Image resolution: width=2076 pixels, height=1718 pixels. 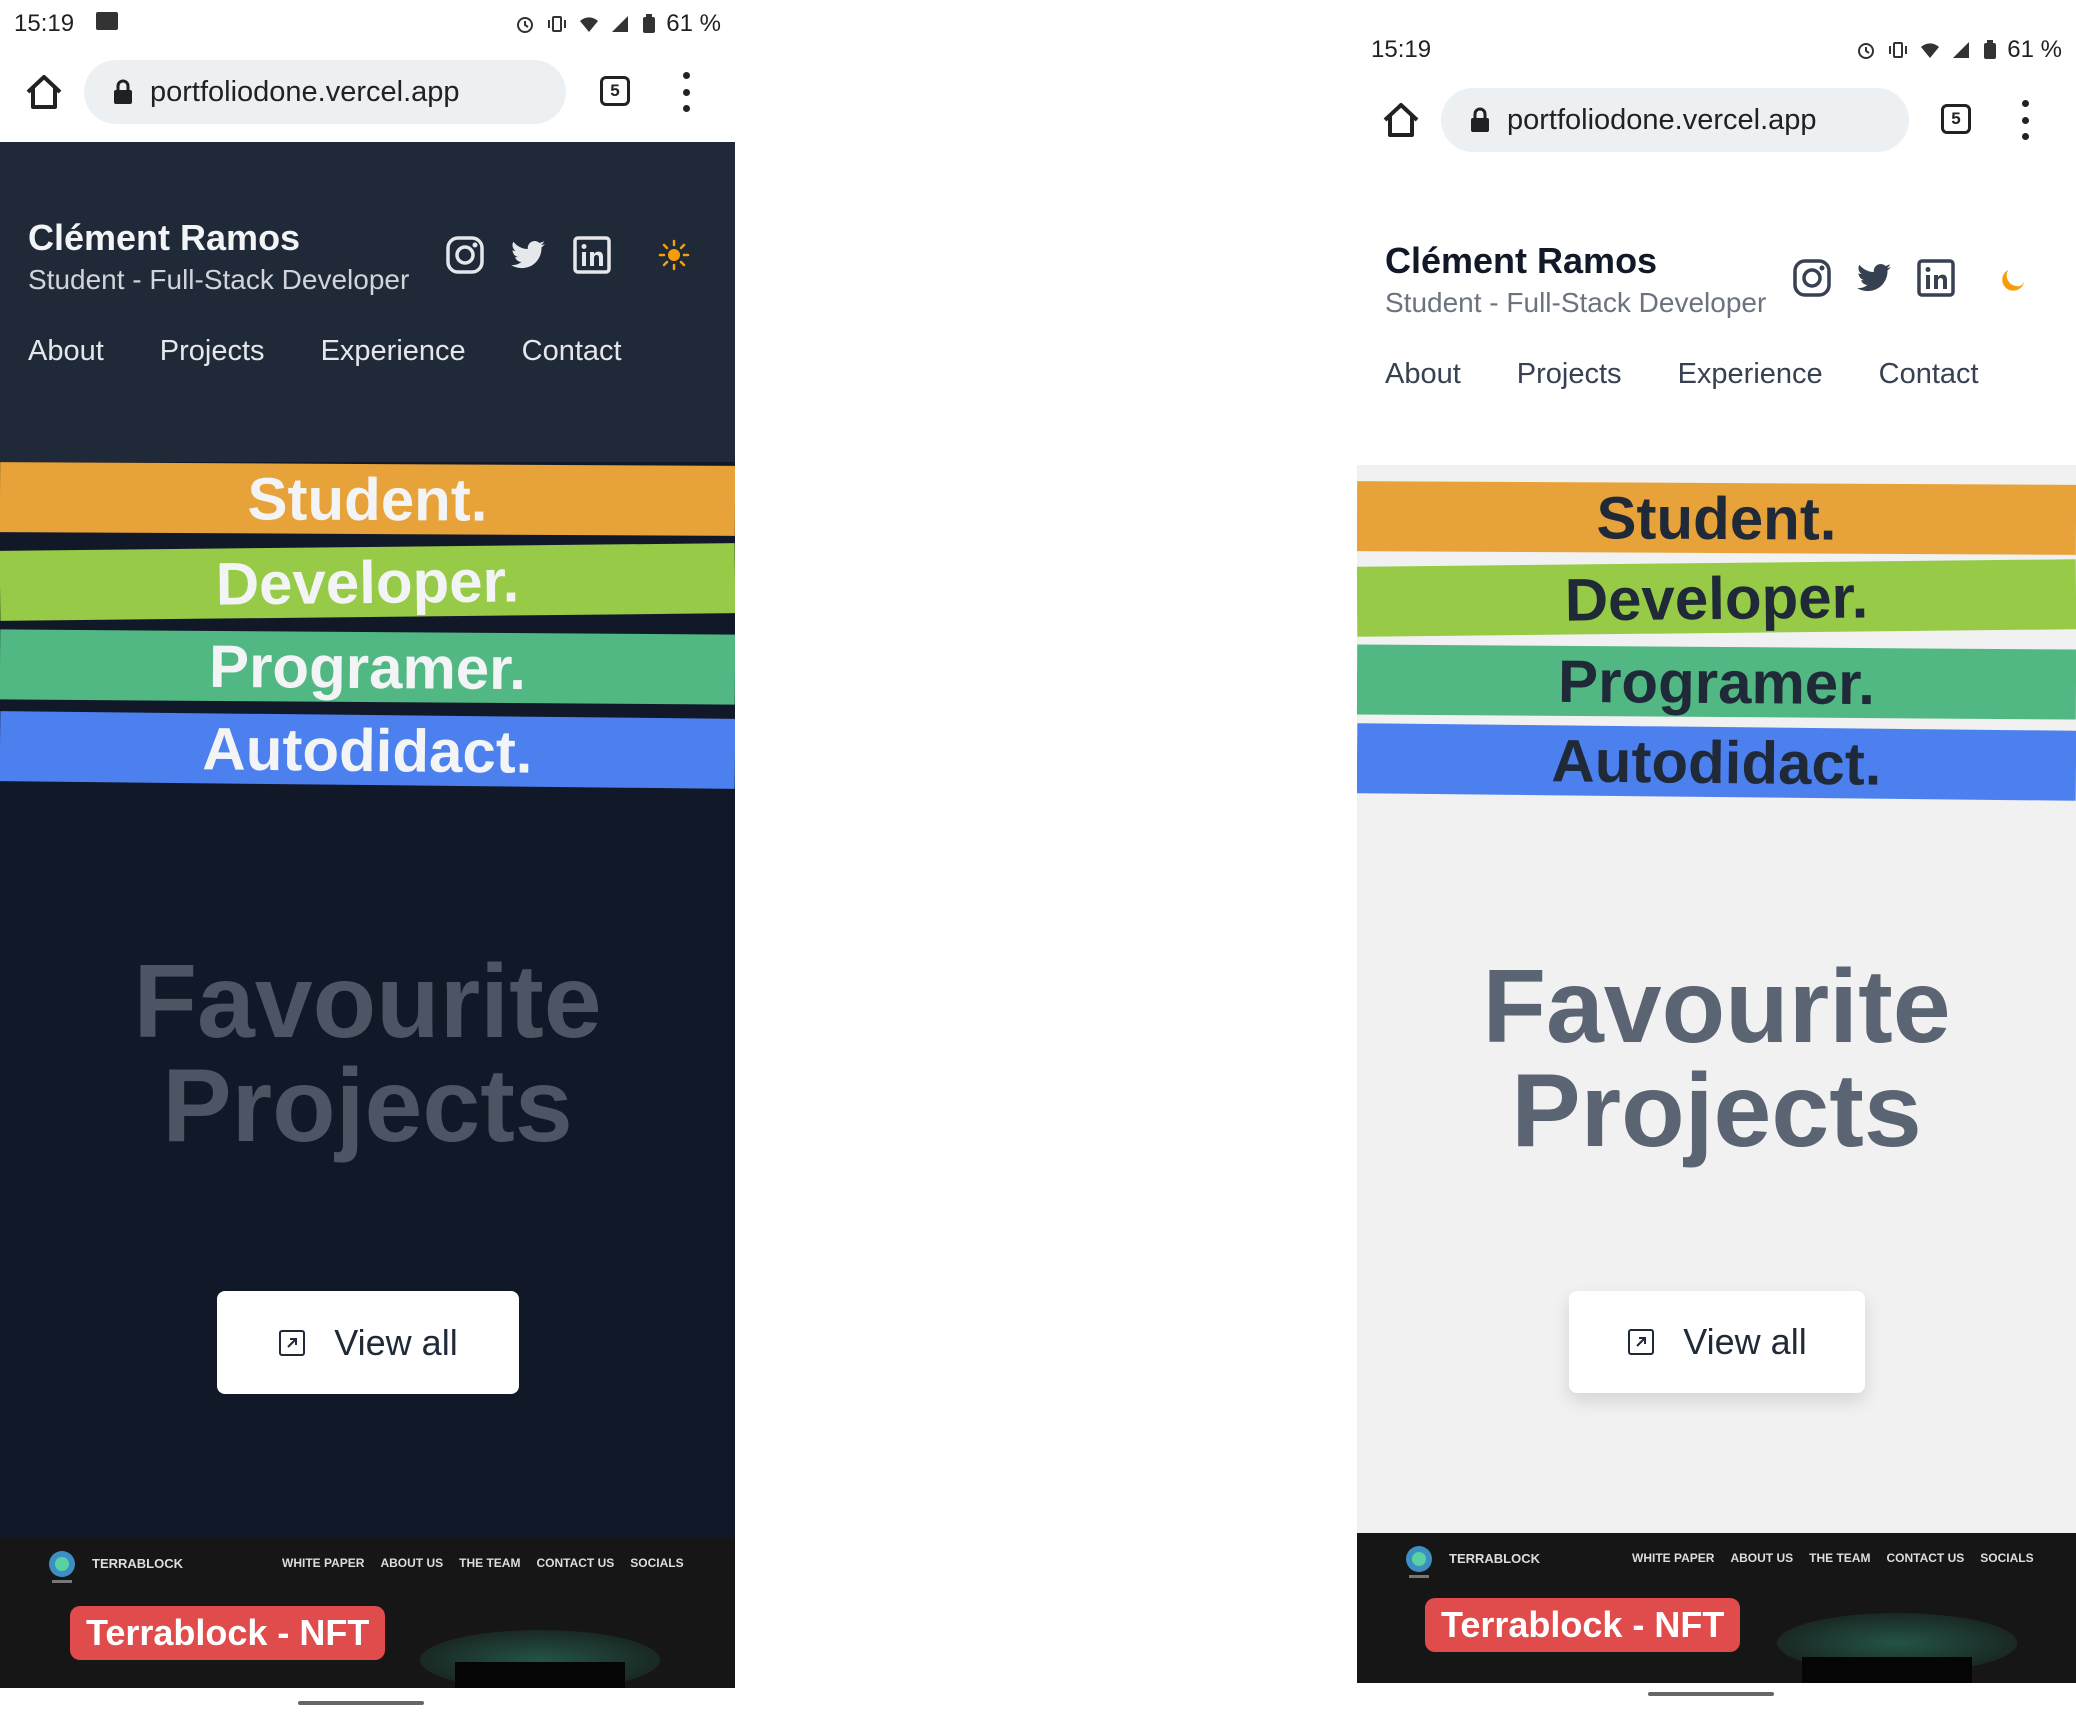 What do you see at coordinates (2014, 278) in the screenshot?
I see `moon-icon` at bounding box center [2014, 278].